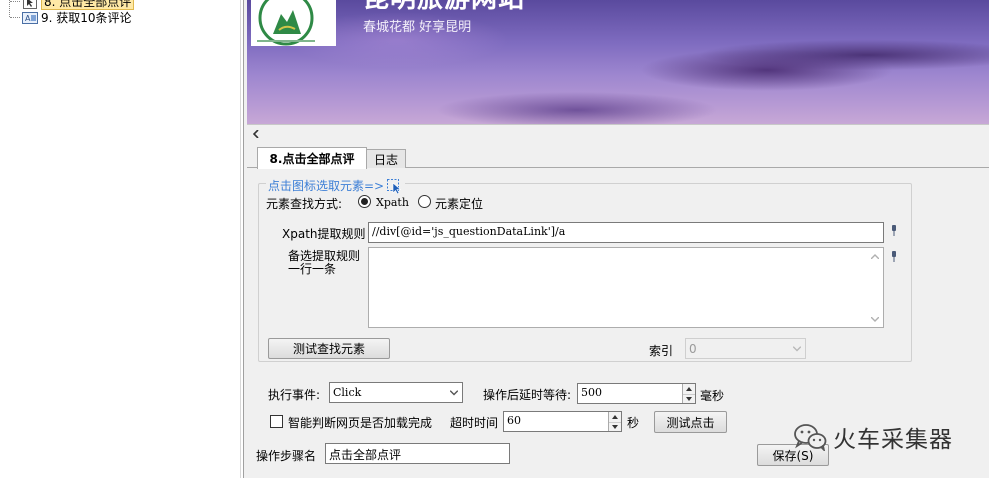 Image resolution: width=989 pixels, height=478 pixels. I want to click on event-label: 执行事件:, so click(294, 395).